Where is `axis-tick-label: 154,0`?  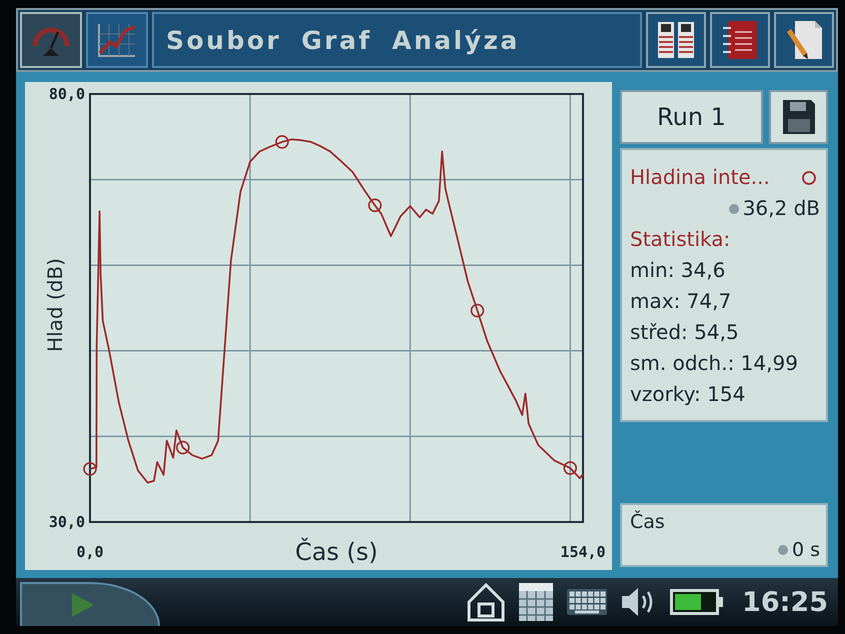 axis-tick-label: 154,0 is located at coordinates (583, 552).